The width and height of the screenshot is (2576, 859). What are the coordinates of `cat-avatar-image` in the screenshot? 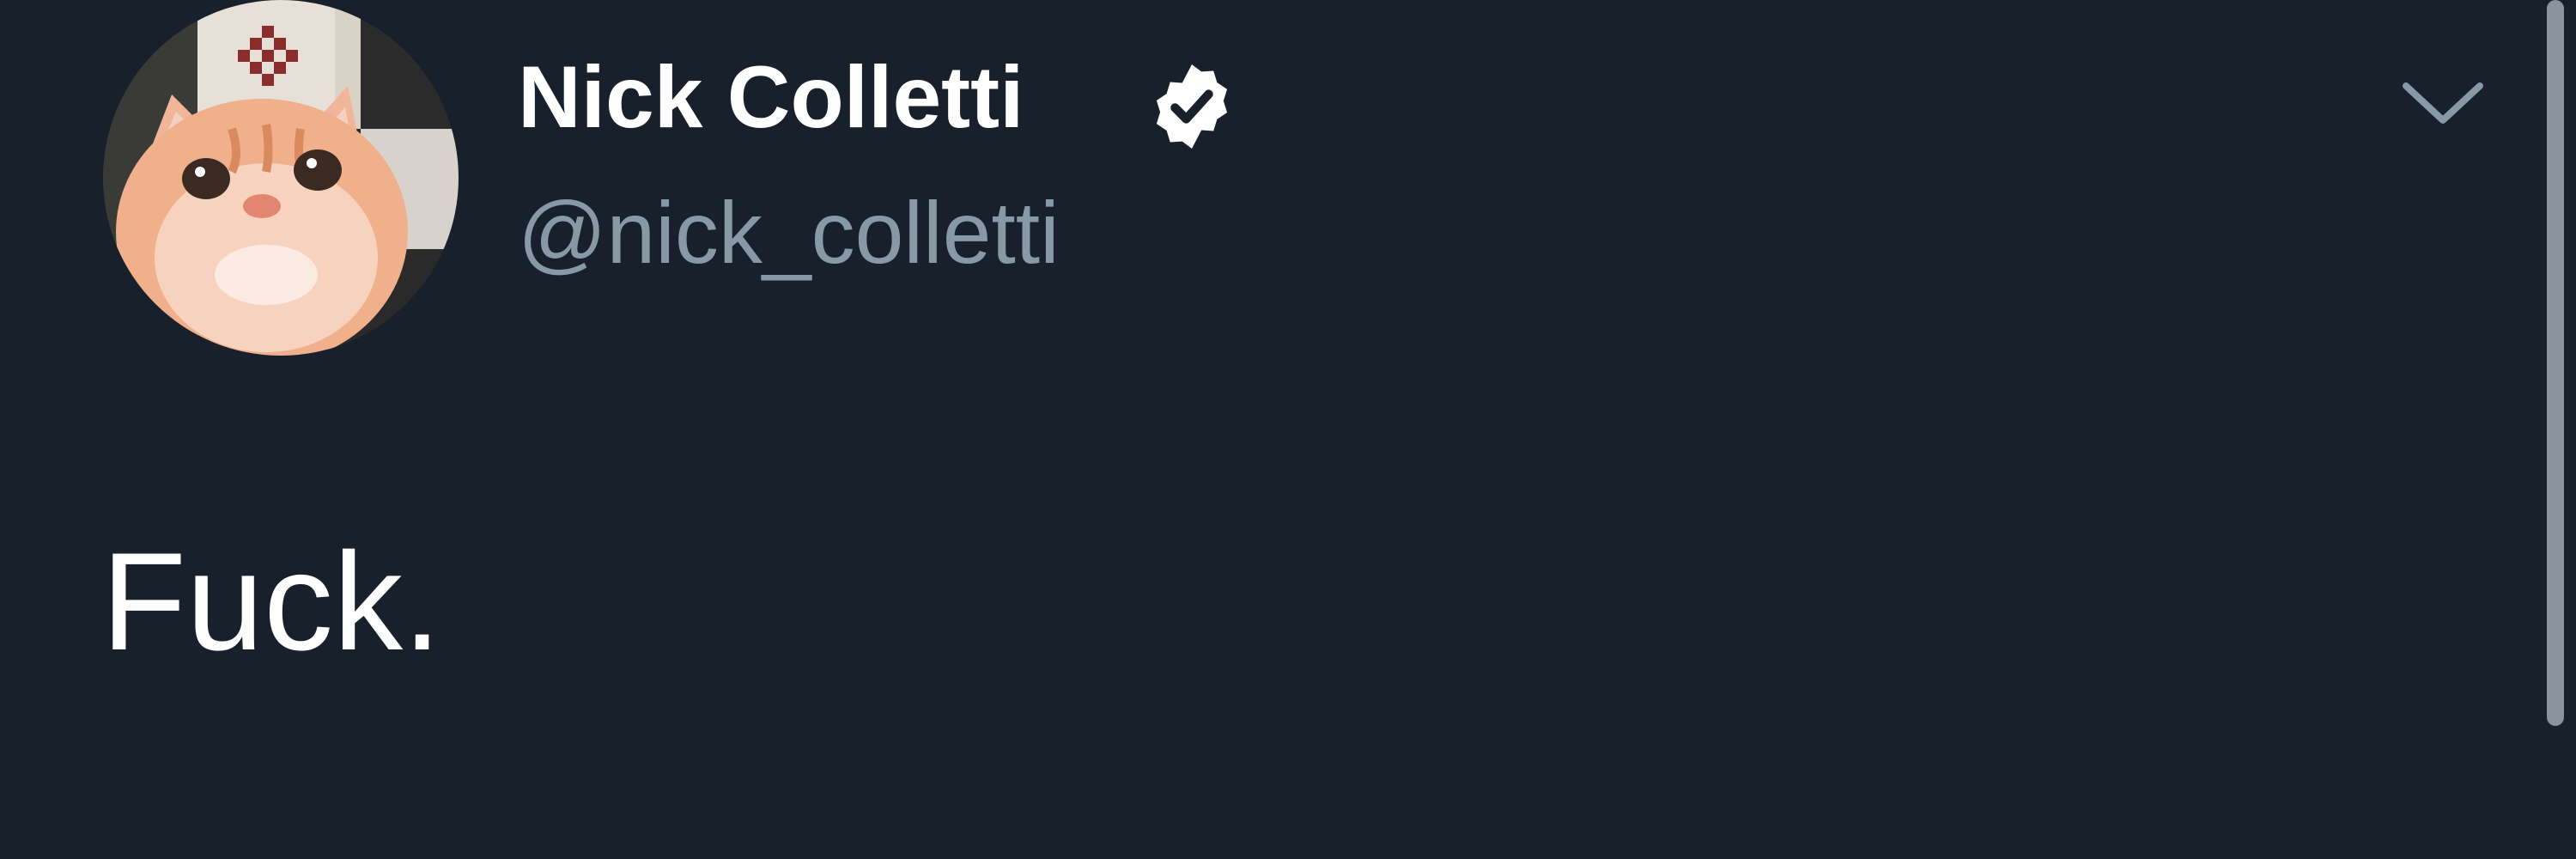 It's located at (281, 178).